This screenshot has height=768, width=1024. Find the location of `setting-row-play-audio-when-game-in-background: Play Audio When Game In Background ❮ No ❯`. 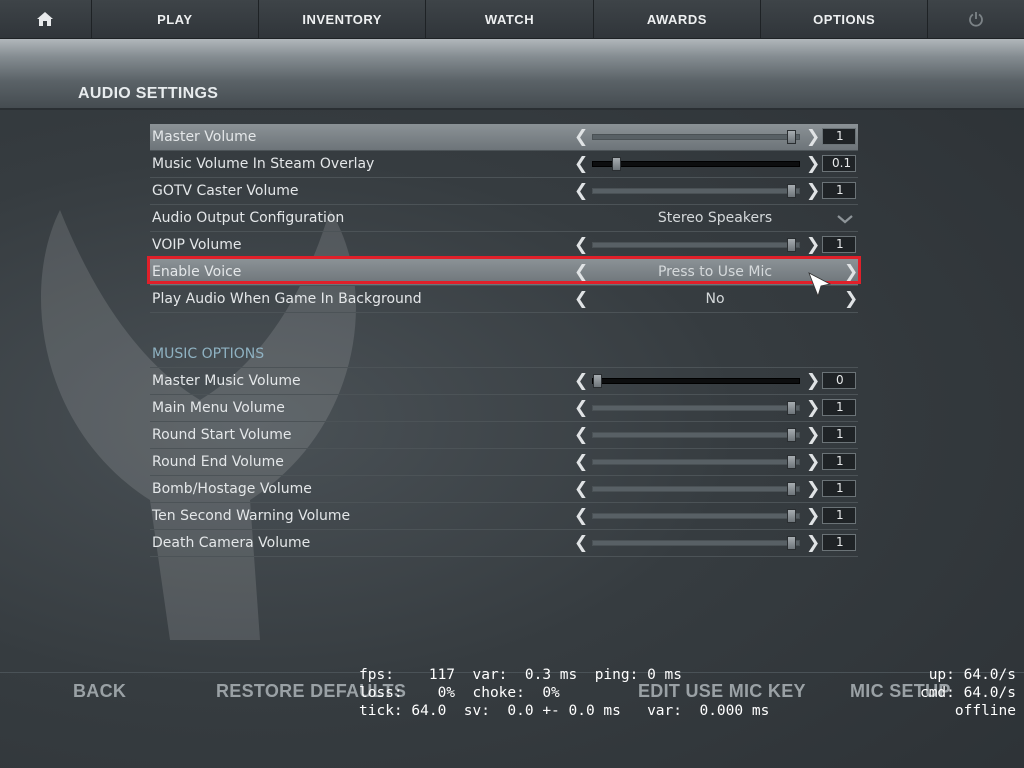

setting-row-play-audio-when-game-in-background: Play Audio When Game In Background ❮ No ❯ is located at coordinates (504, 299).